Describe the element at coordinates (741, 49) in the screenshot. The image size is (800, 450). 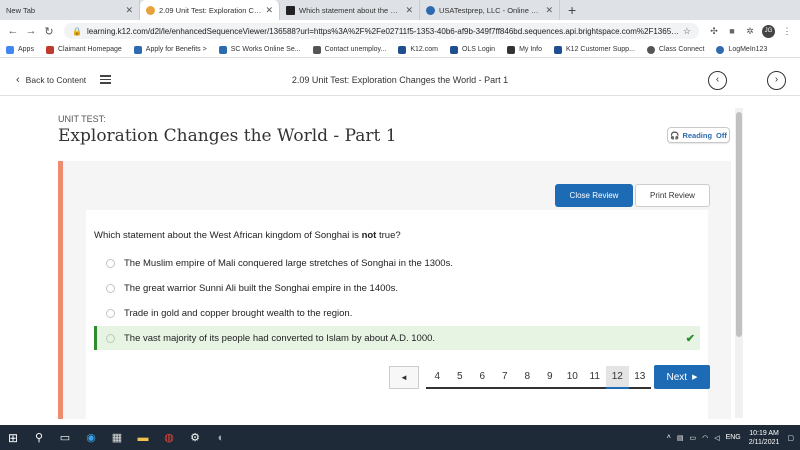
I see `bookmark: LogMeIn123` at that location.